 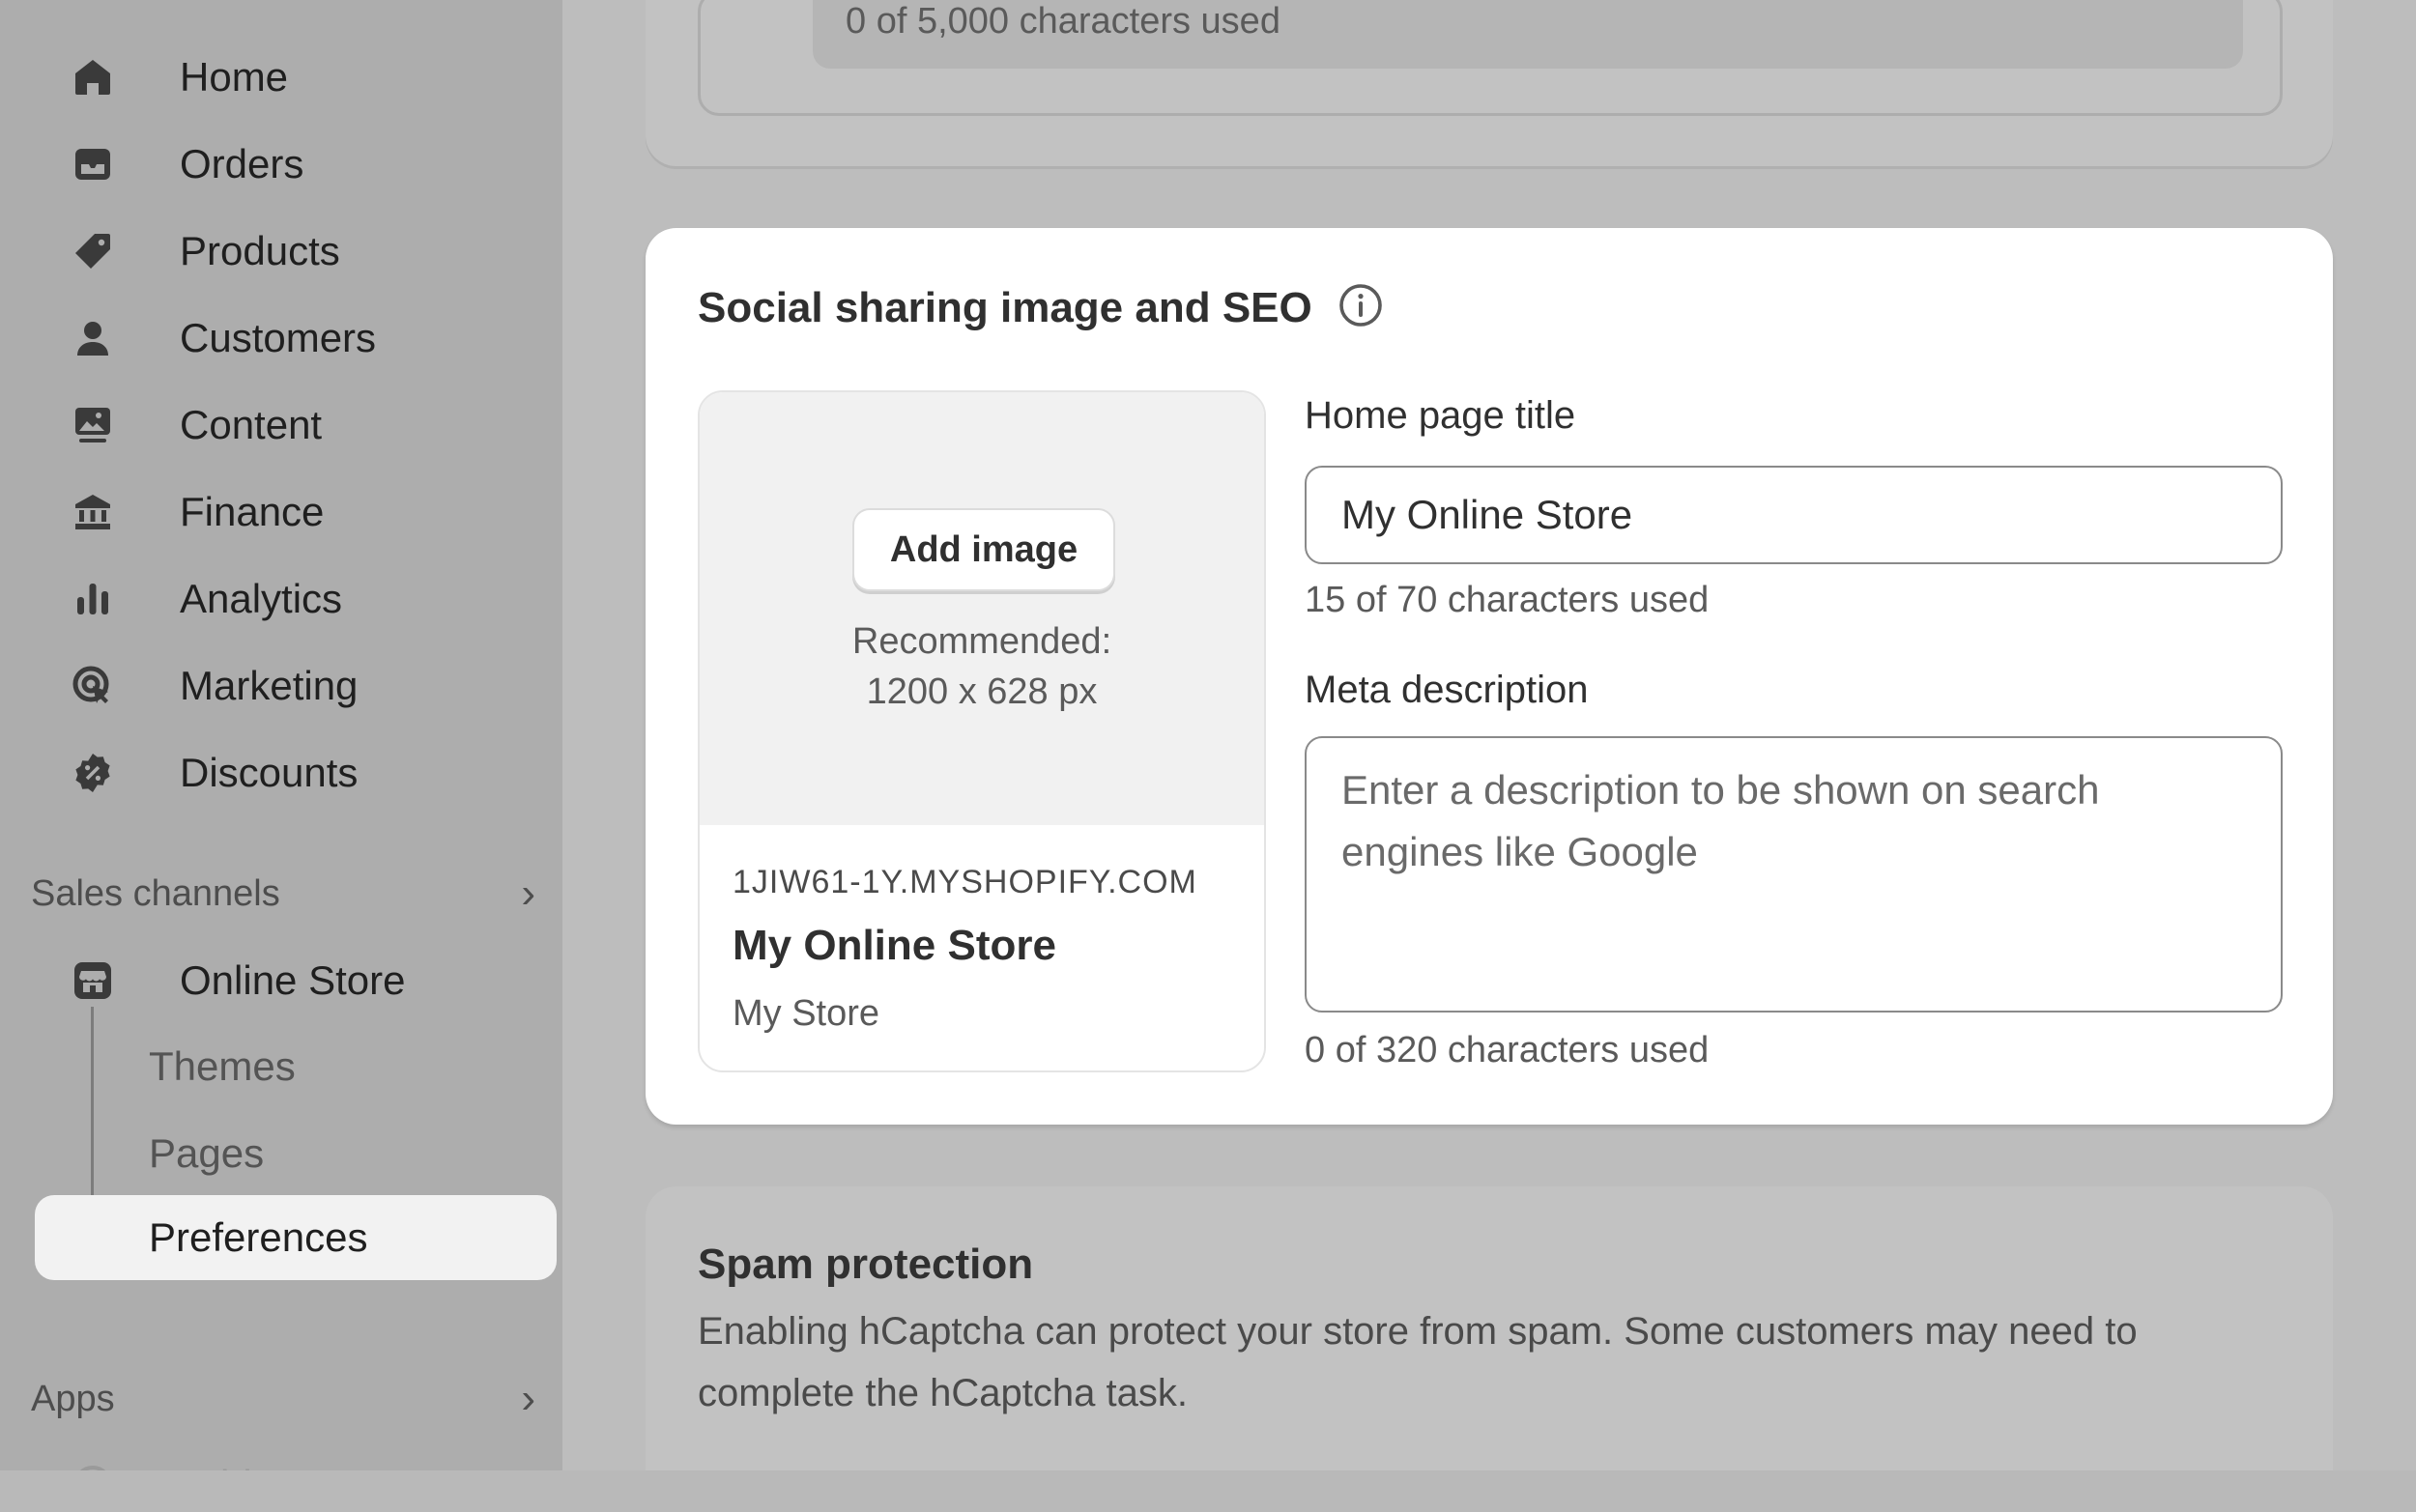 What do you see at coordinates (93, 773) in the screenshot?
I see `discount-icon` at bounding box center [93, 773].